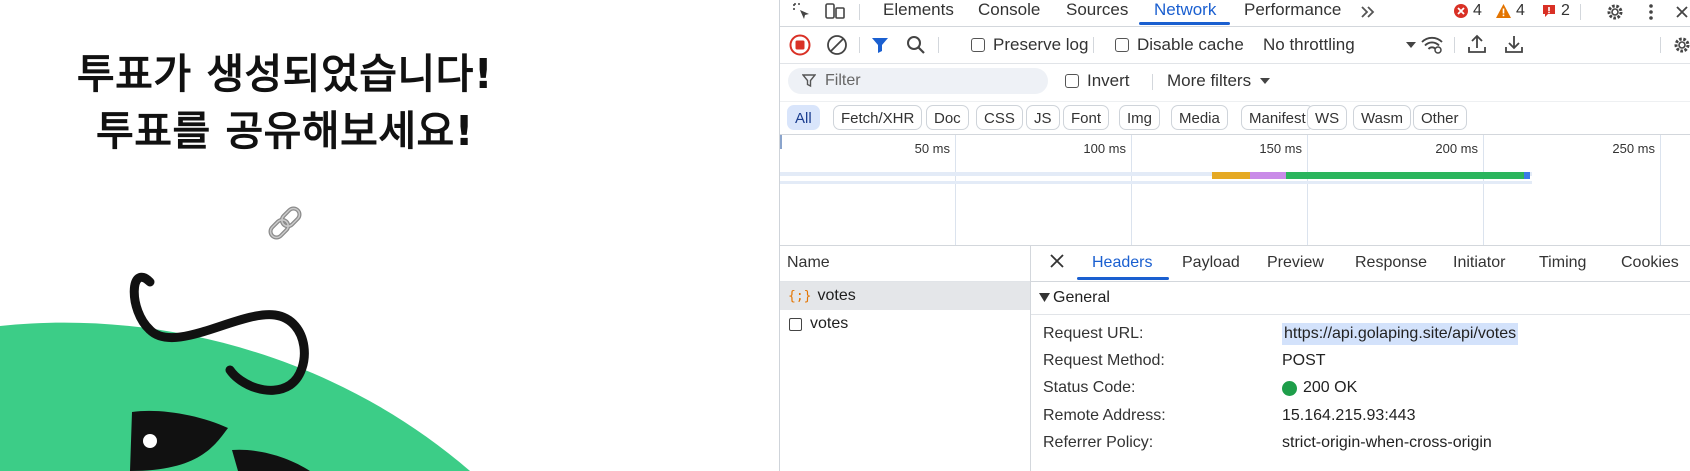  Describe the element at coordinates (1277, 117) in the screenshot. I see `type-manifest: Manifest` at that location.